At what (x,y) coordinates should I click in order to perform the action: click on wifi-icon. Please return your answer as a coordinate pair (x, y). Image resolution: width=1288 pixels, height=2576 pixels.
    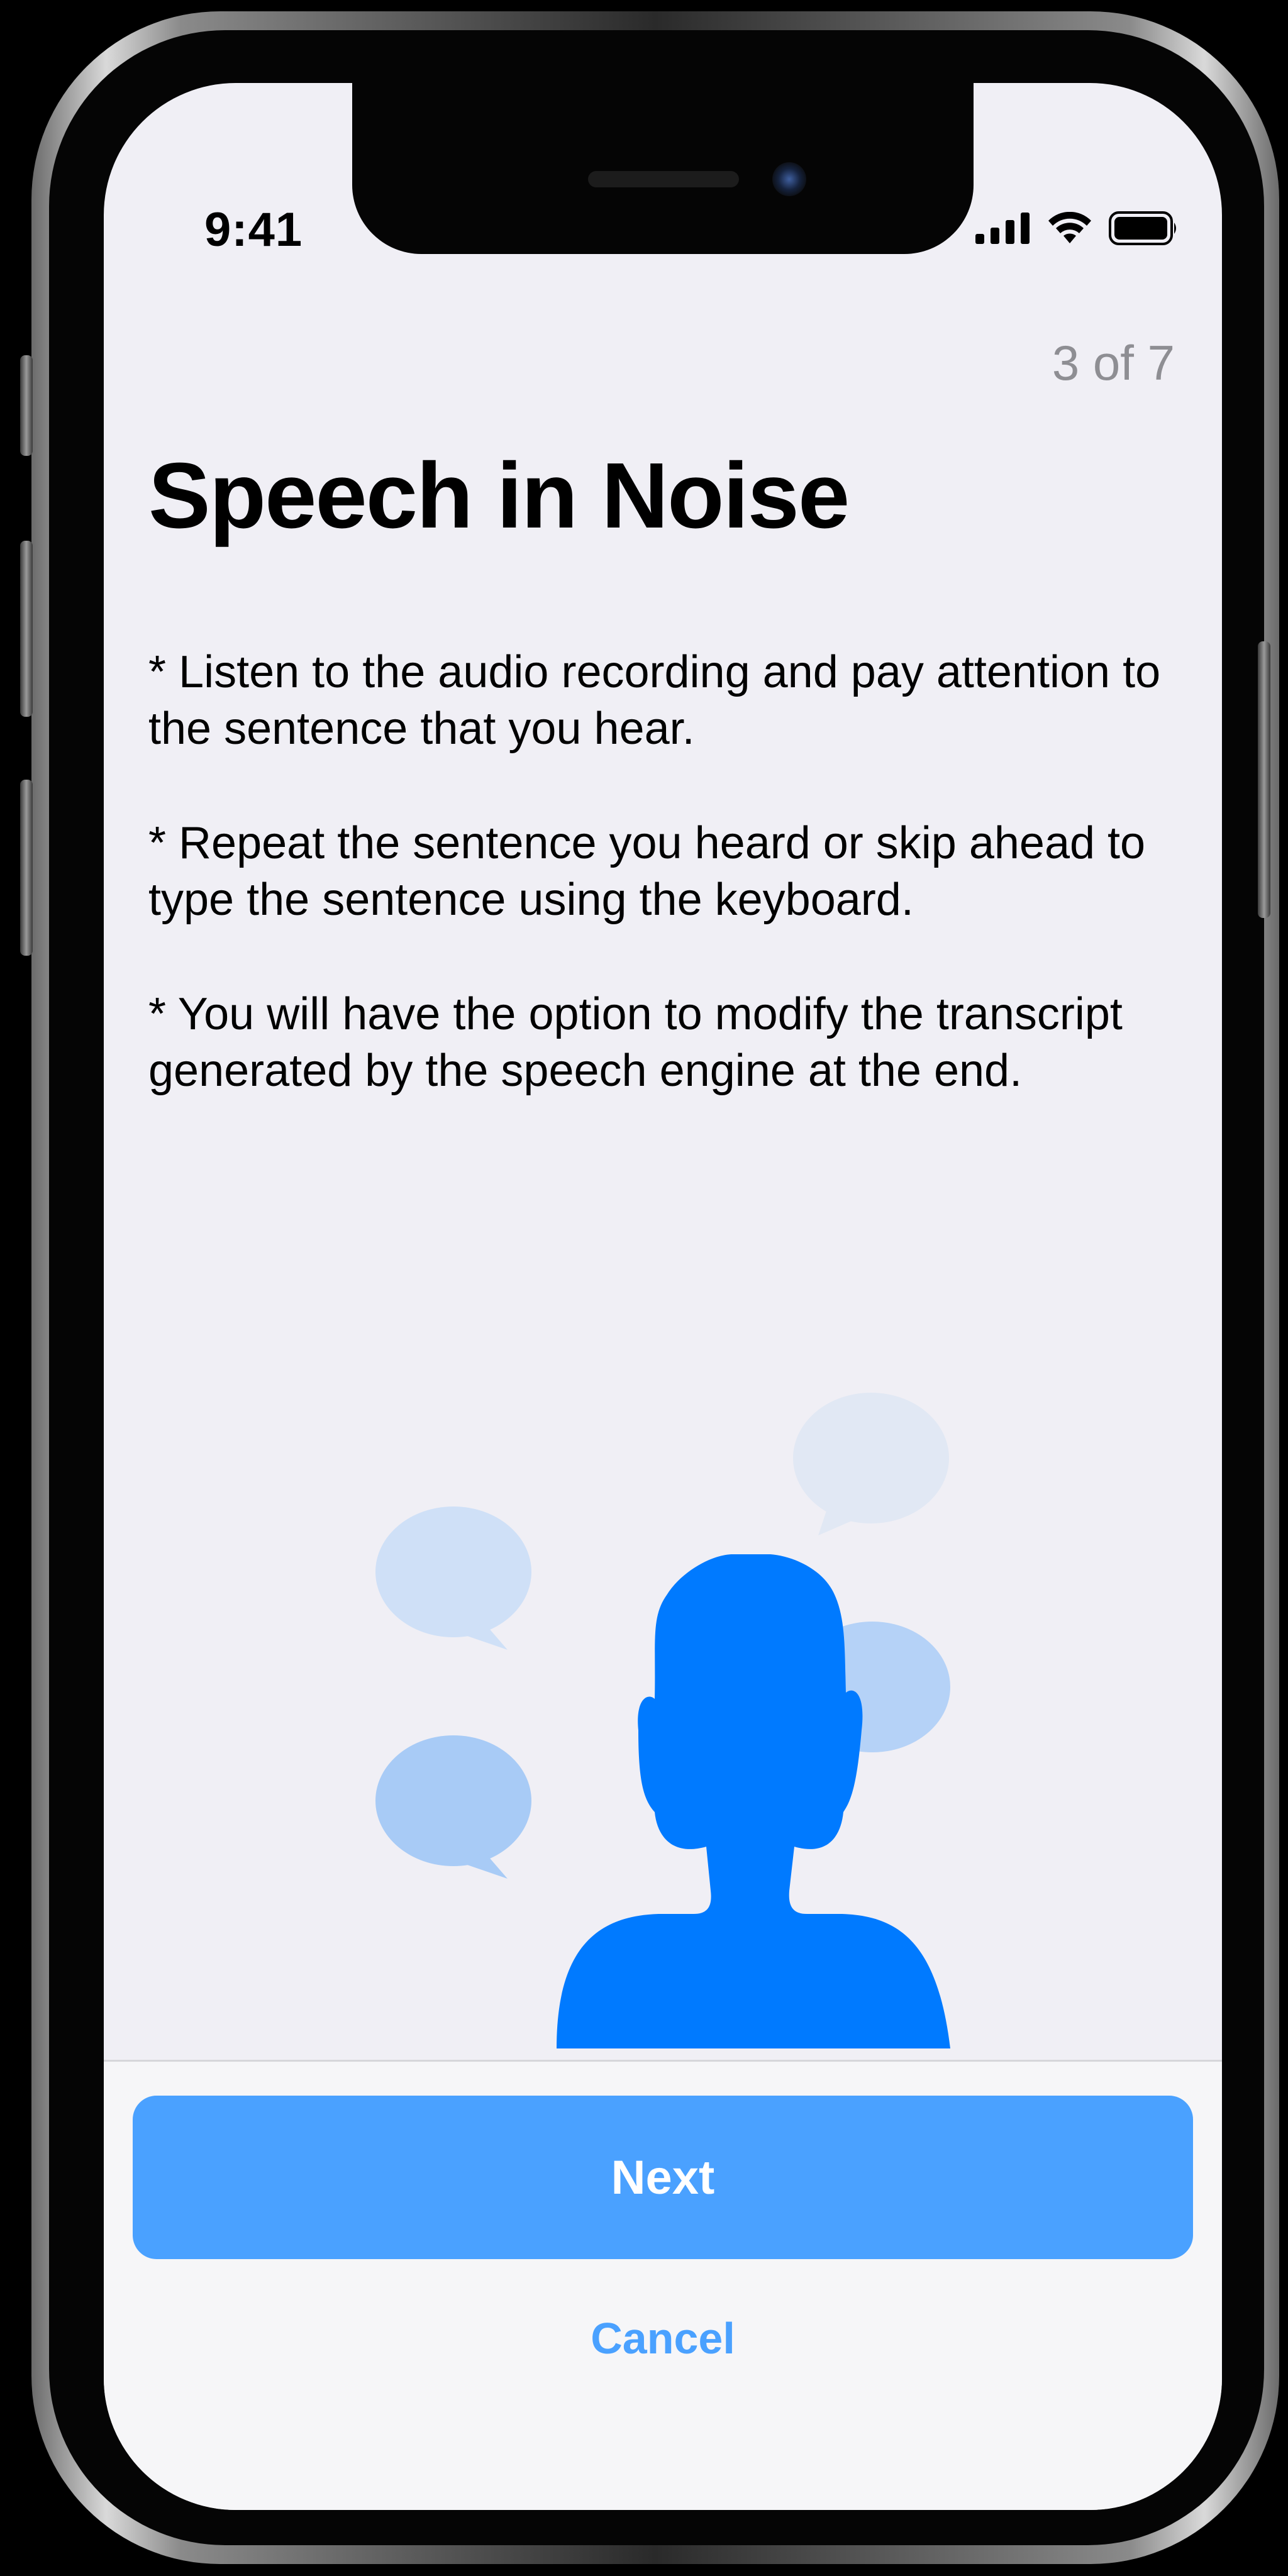
    Looking at the image, I should click on (1069, 227).